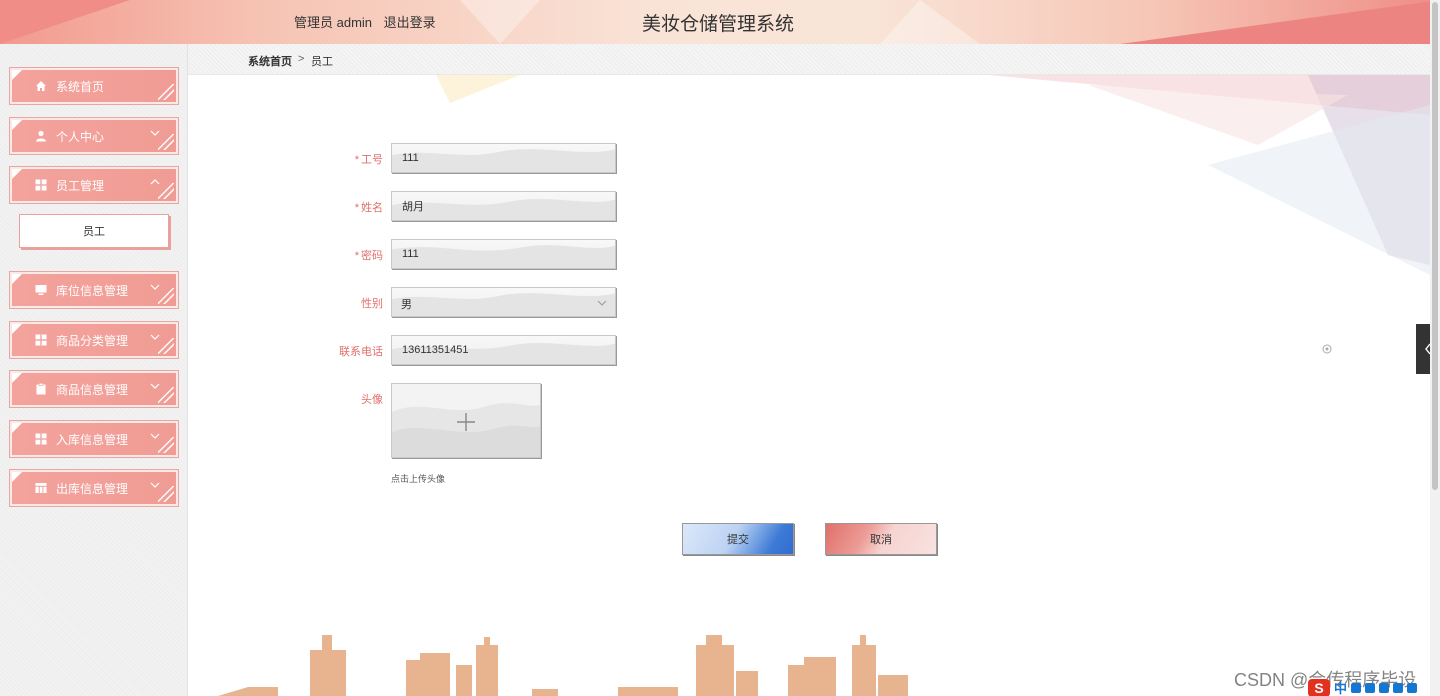 Image resolution: width=1440 pixels, height=696 pixels. Describe the element at coordinates (270, 61) in the screenshot. I see `breadcrumb-home-link: 系统首页` at that location.